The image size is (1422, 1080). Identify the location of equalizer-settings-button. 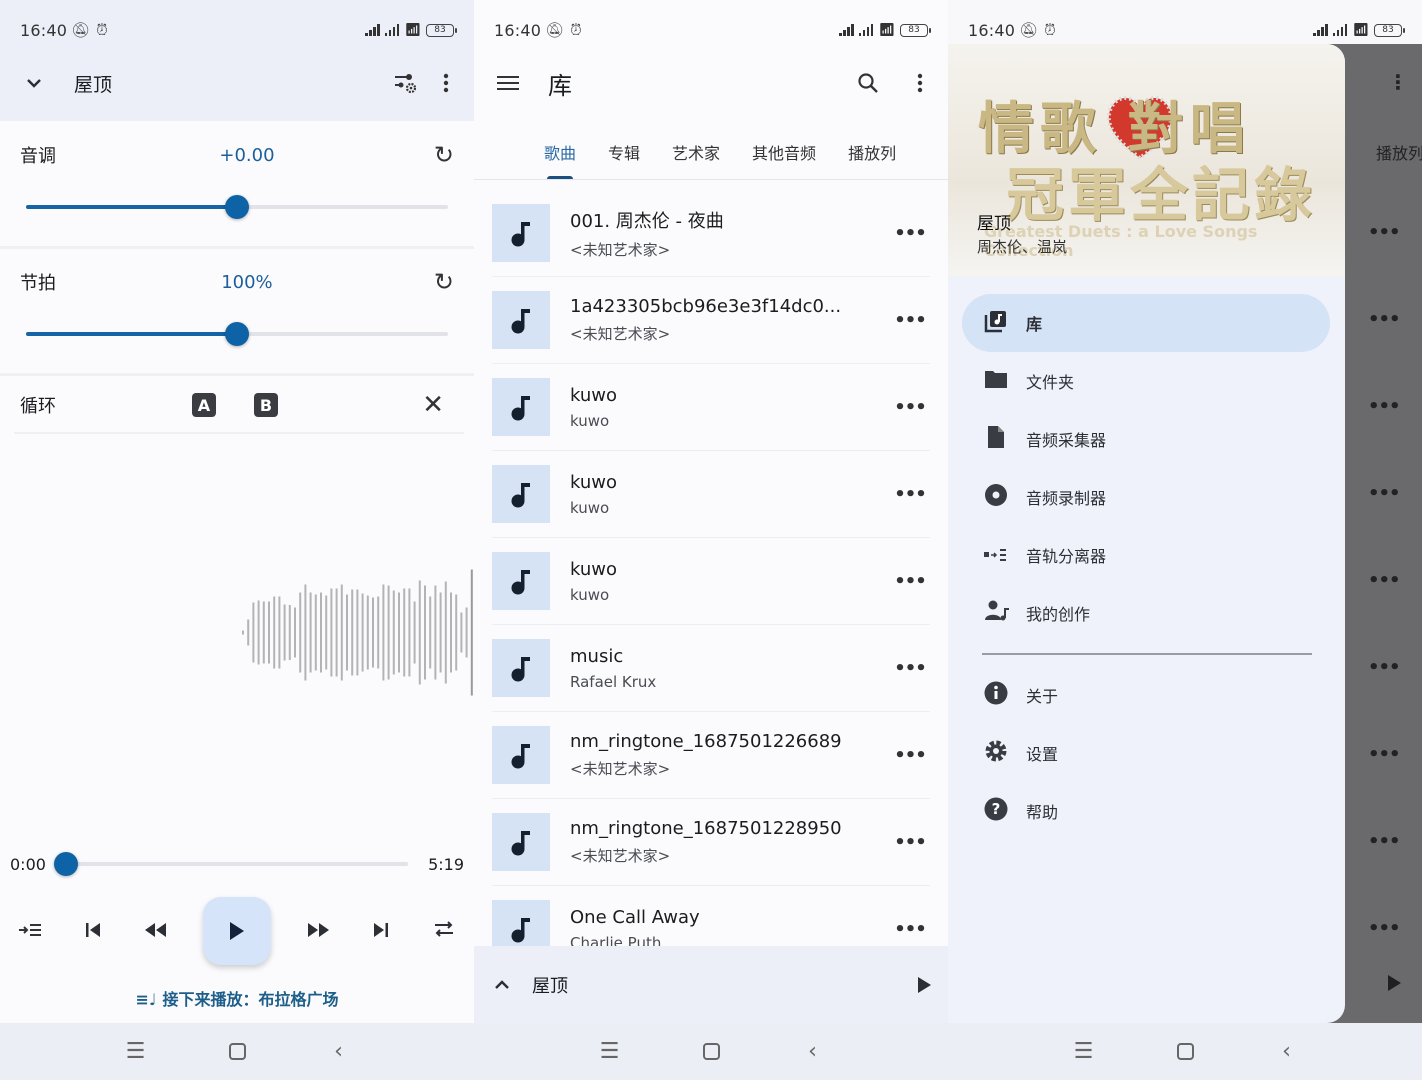
(406, 83).